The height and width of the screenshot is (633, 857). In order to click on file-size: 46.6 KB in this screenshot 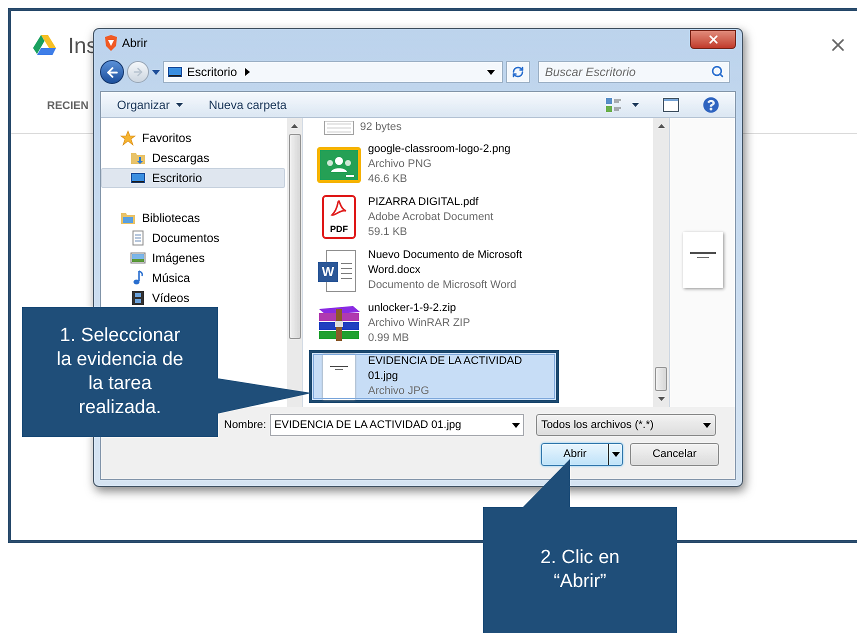, I will do `click(388, 179)`.